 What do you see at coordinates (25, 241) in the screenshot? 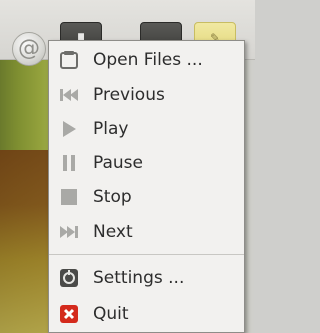
I see `desktop-background-shade` at bounding box center [25, 241].